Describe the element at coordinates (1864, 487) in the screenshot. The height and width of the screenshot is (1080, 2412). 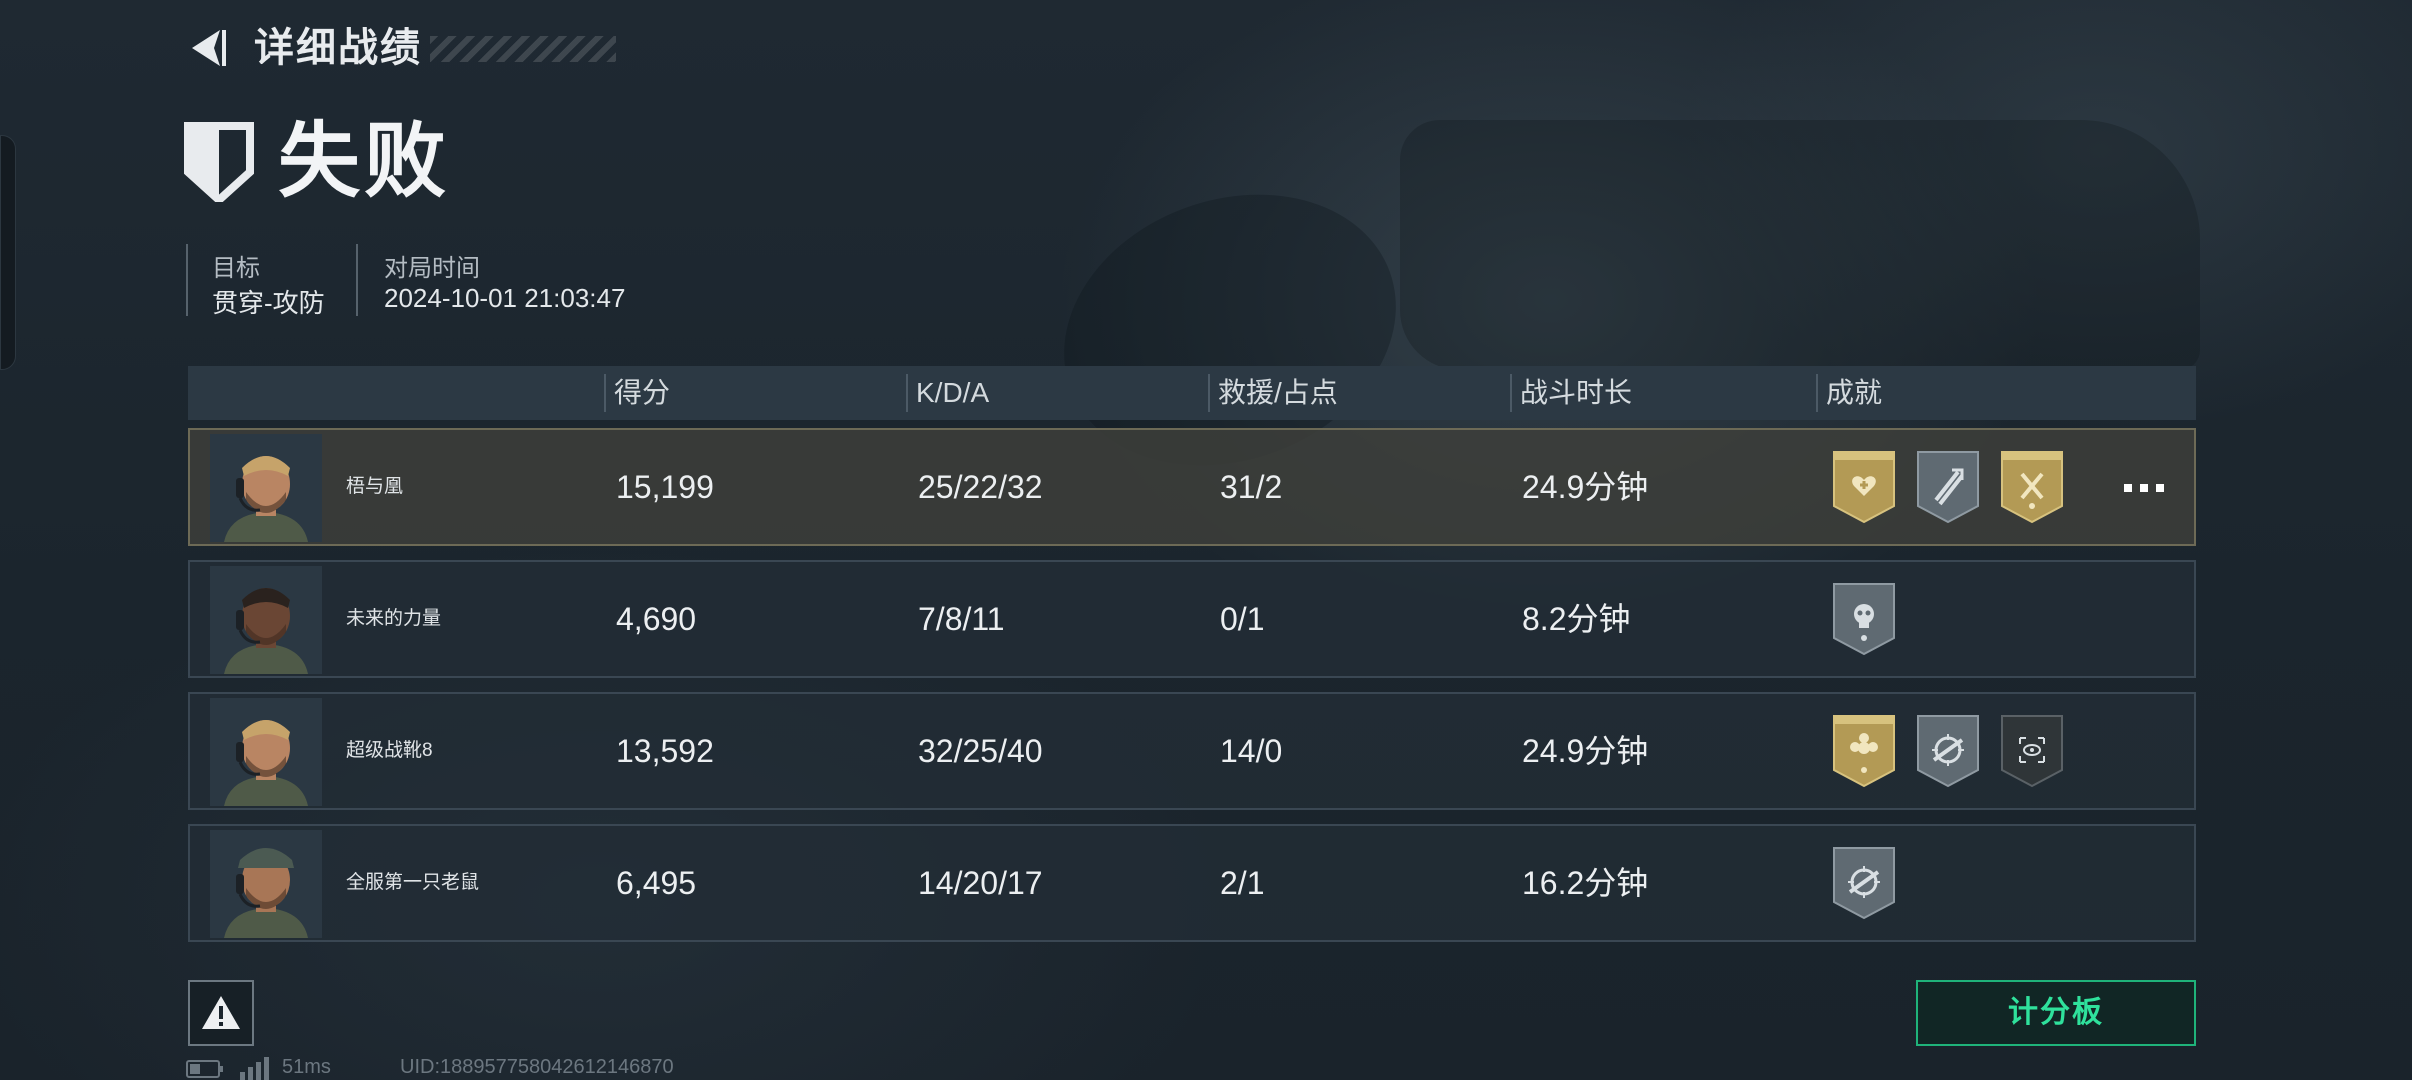
I see `gold-heart-medal-icon` at that location.